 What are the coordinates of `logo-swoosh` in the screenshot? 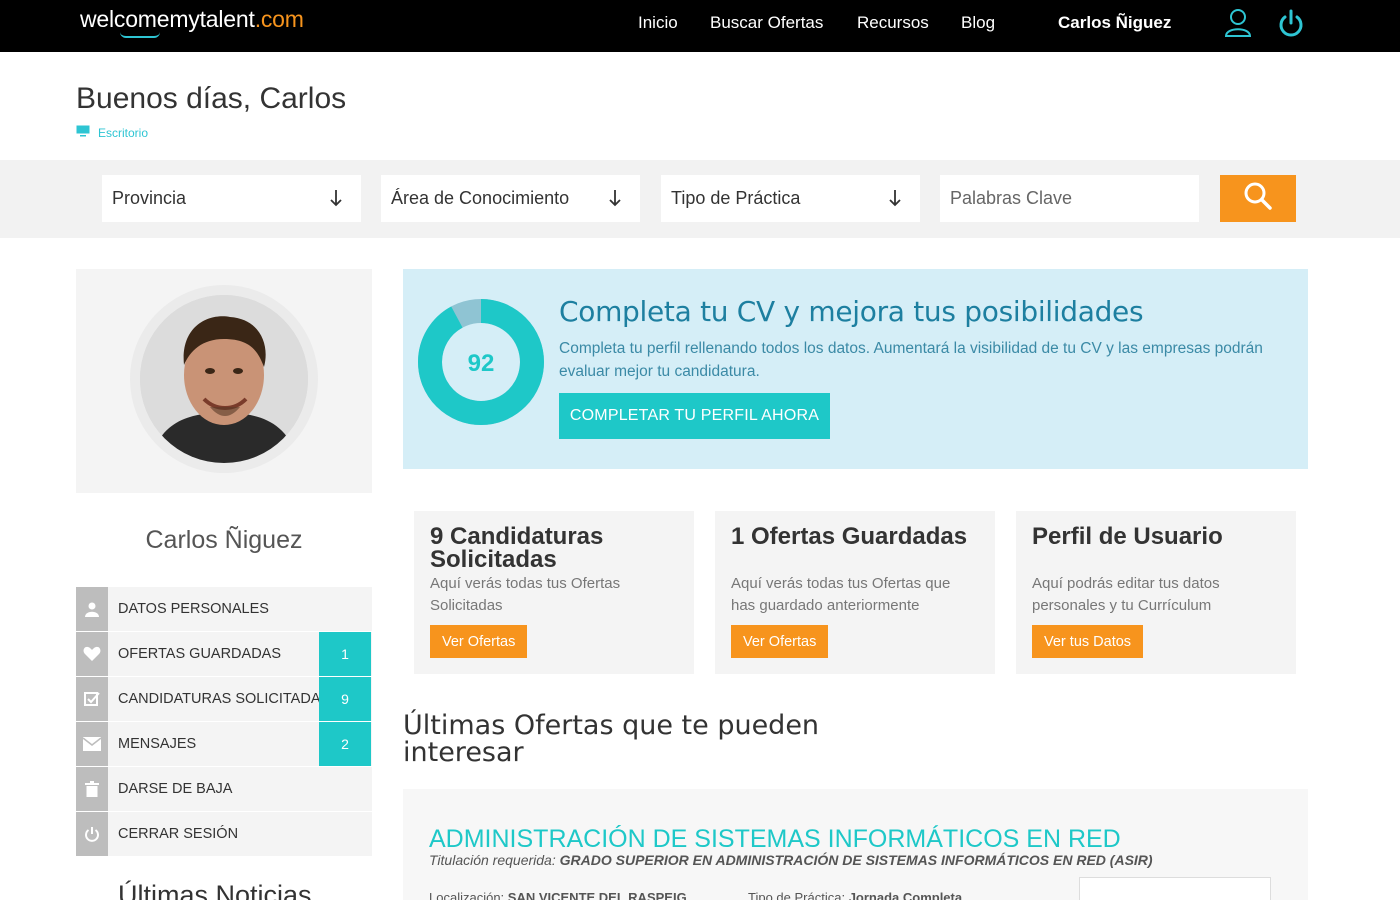 It's located at (140, 35).